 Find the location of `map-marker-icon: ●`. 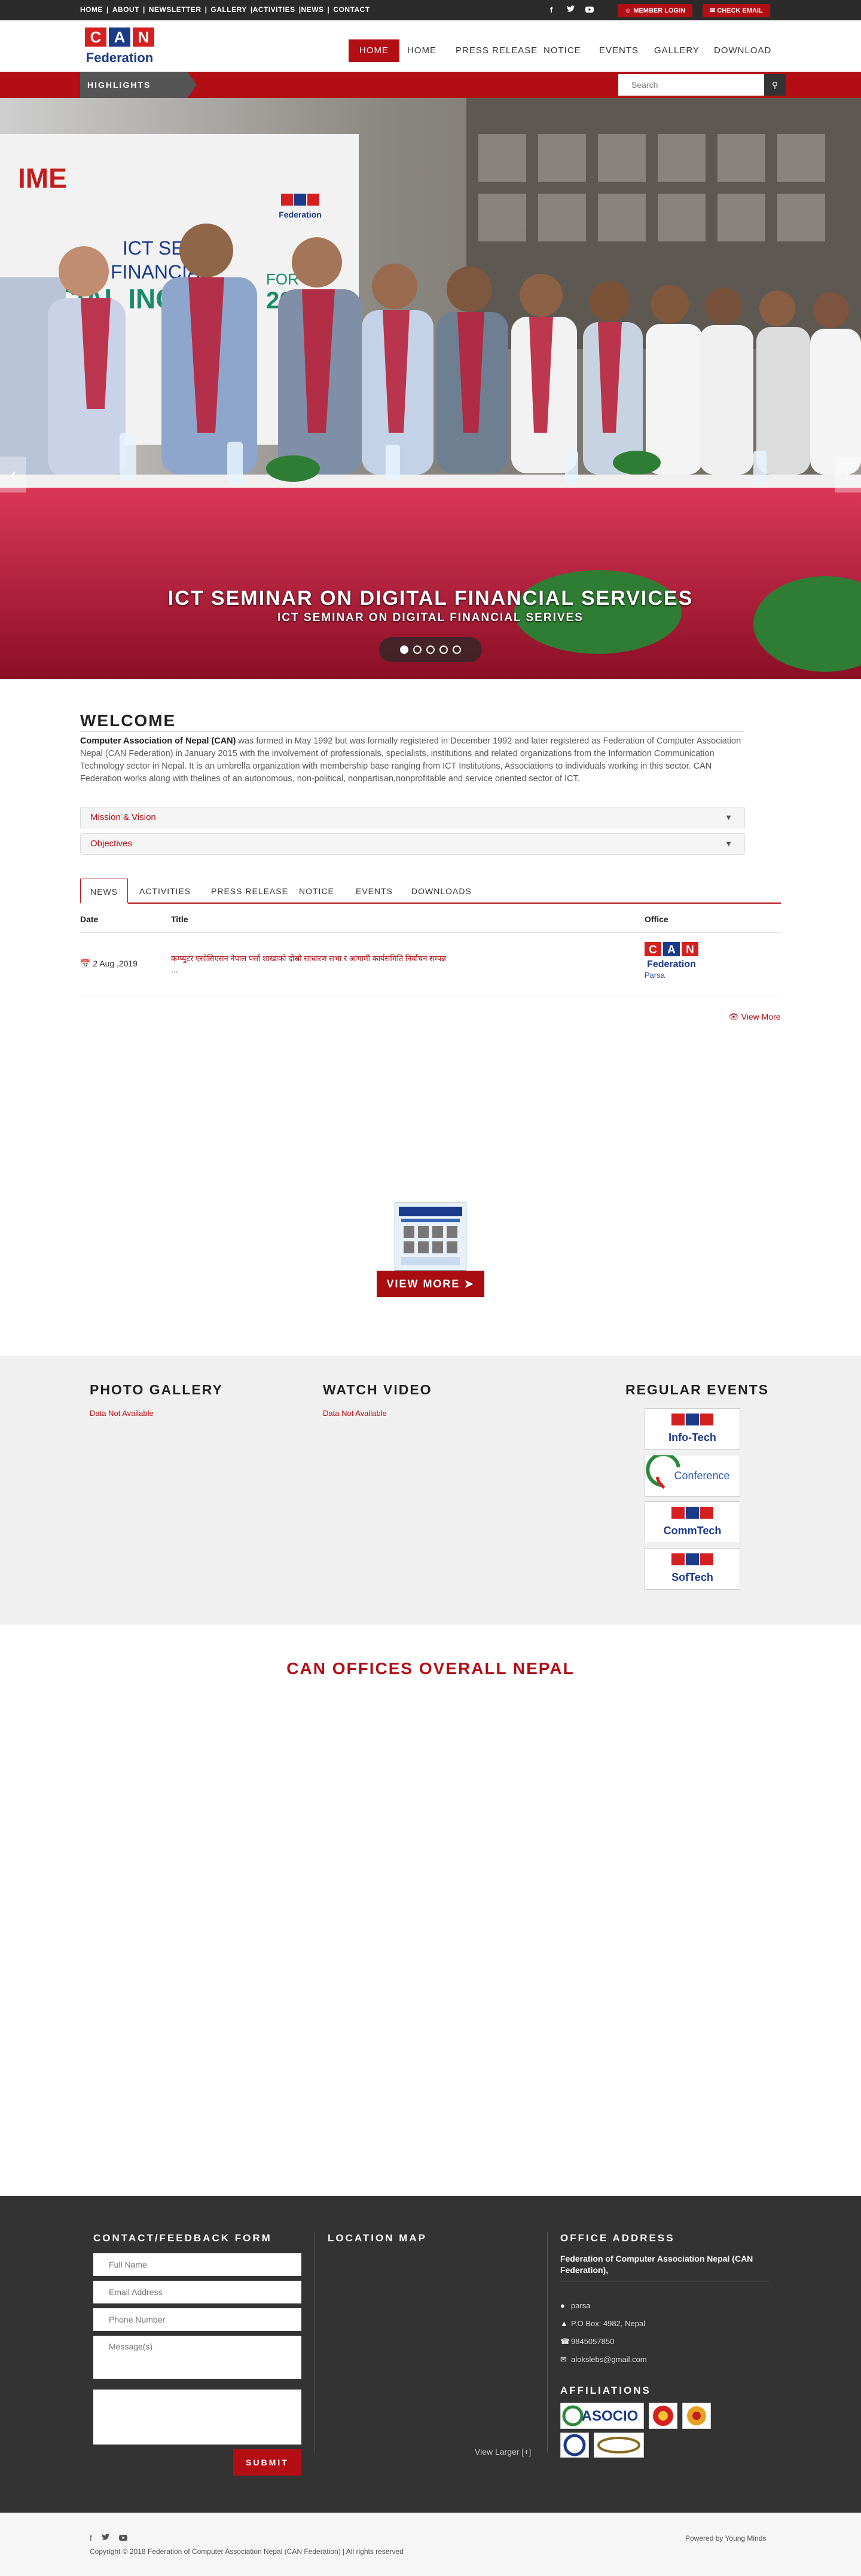

map-marker-icon: ● is located at coordinates (562, 2305).